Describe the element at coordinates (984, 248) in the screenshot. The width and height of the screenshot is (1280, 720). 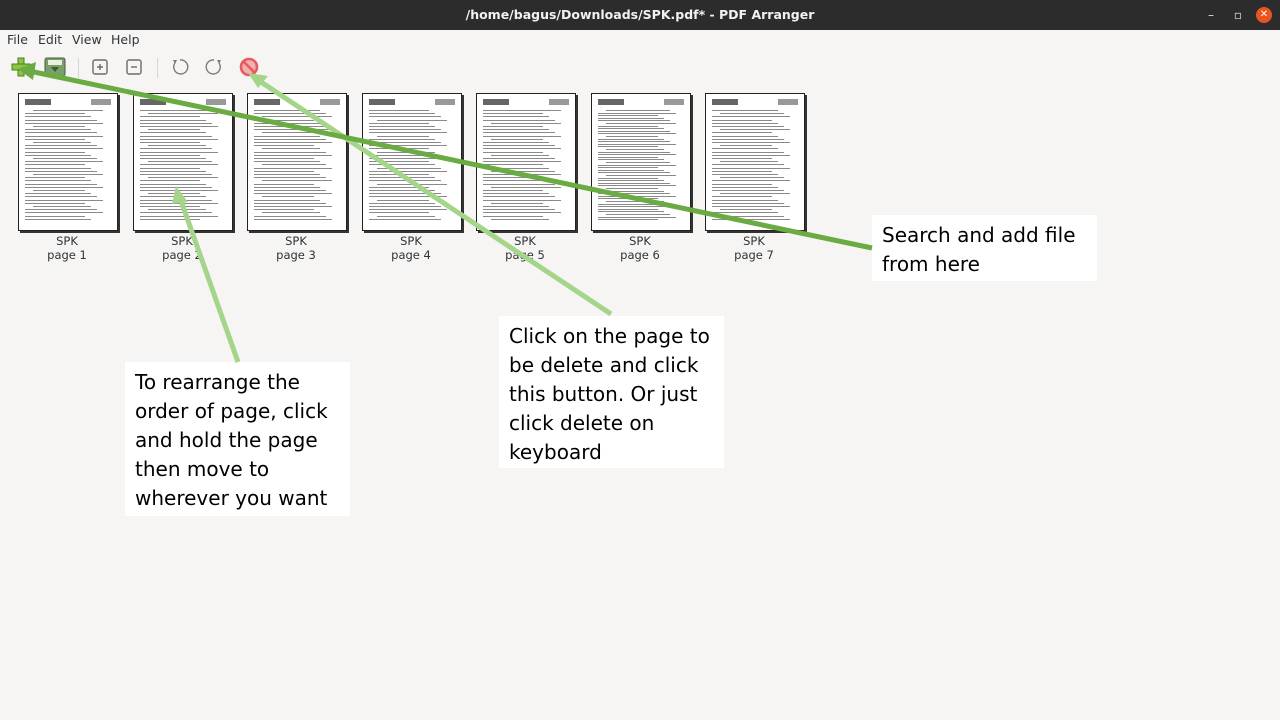
I see `annotation-add-file: Search and add file from here` at that location.